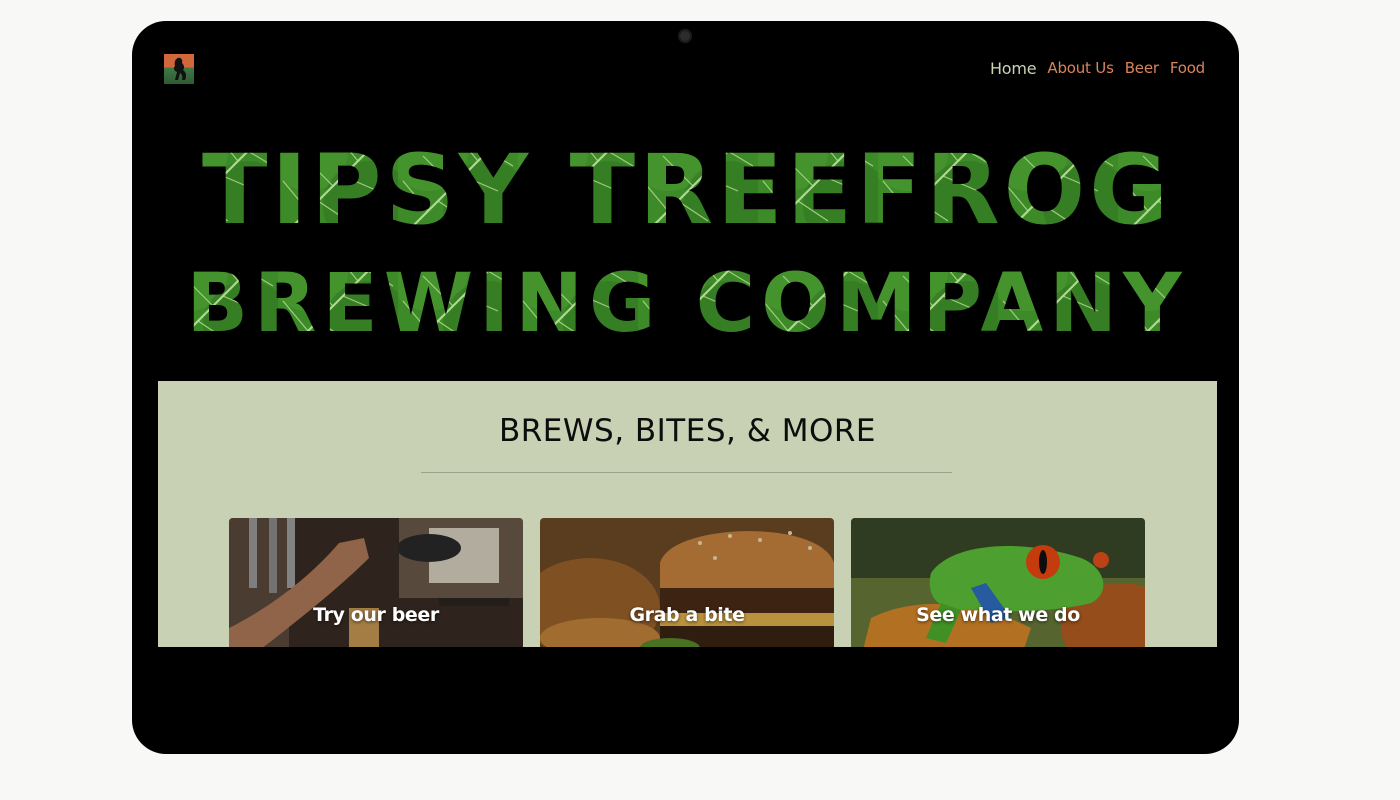 Image resolution: width=1400 pixels, height=800 pixels. Describe the element at coordinates (998, 615) in the screenshot. I see `card-about-label: See what we do` at that location.